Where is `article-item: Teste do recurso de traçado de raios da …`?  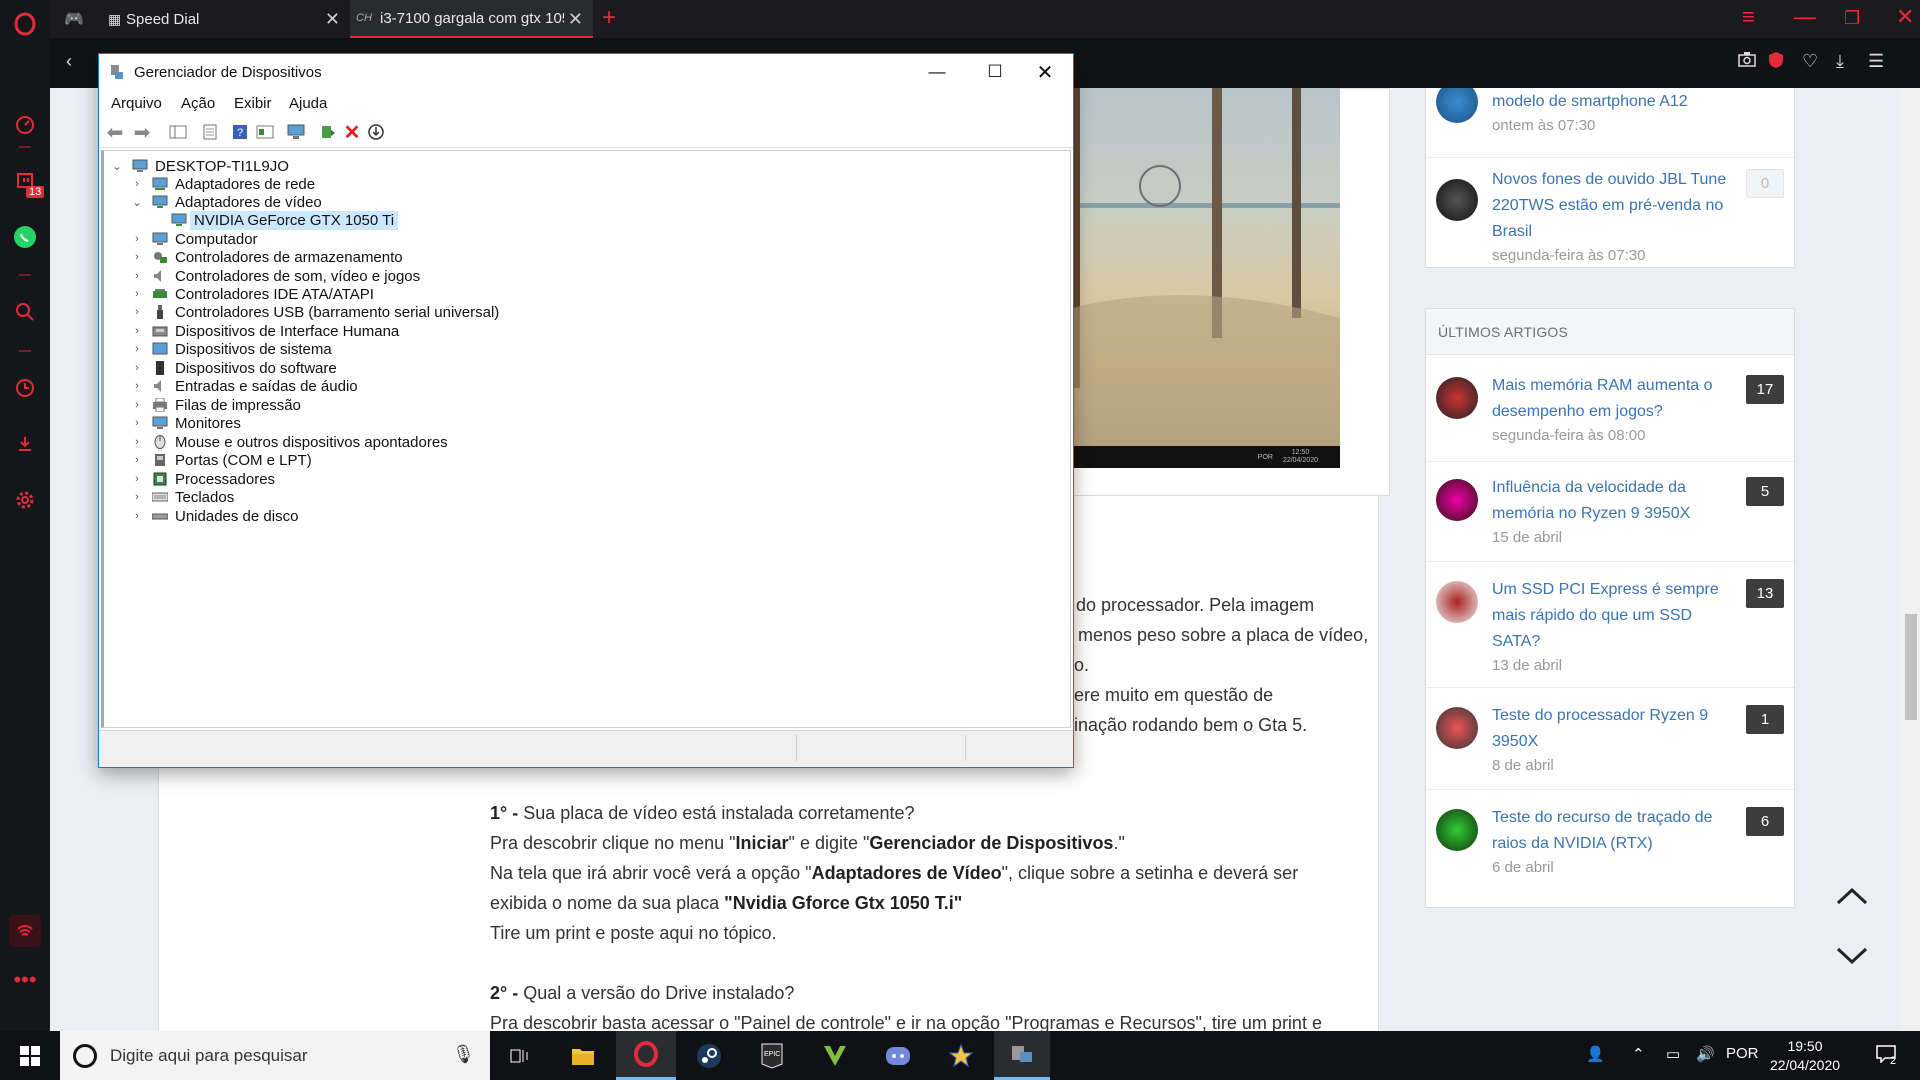 article-item: Teste do recurso de traçado de raios da … is located at coordinates (1610, 850).